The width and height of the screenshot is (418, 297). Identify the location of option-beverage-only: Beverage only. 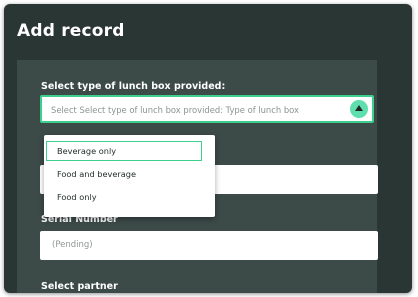
(124, 151).